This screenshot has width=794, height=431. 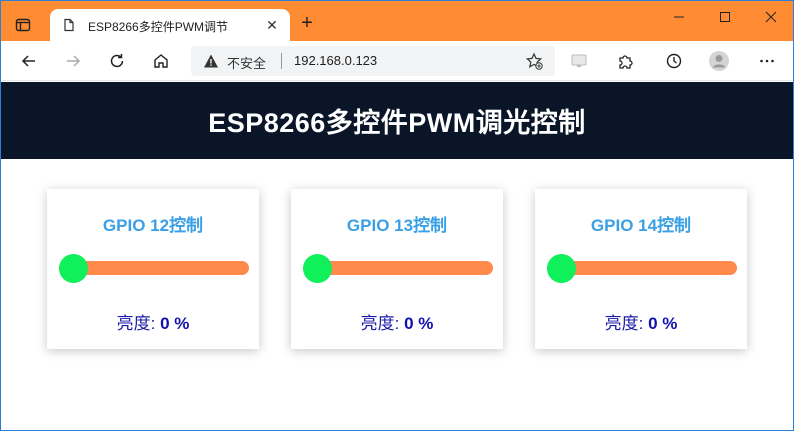 What do you see at coordinates (307, 23) in the screenshot?
I see `new-tab-button: +` at bounding box center [307, 23].